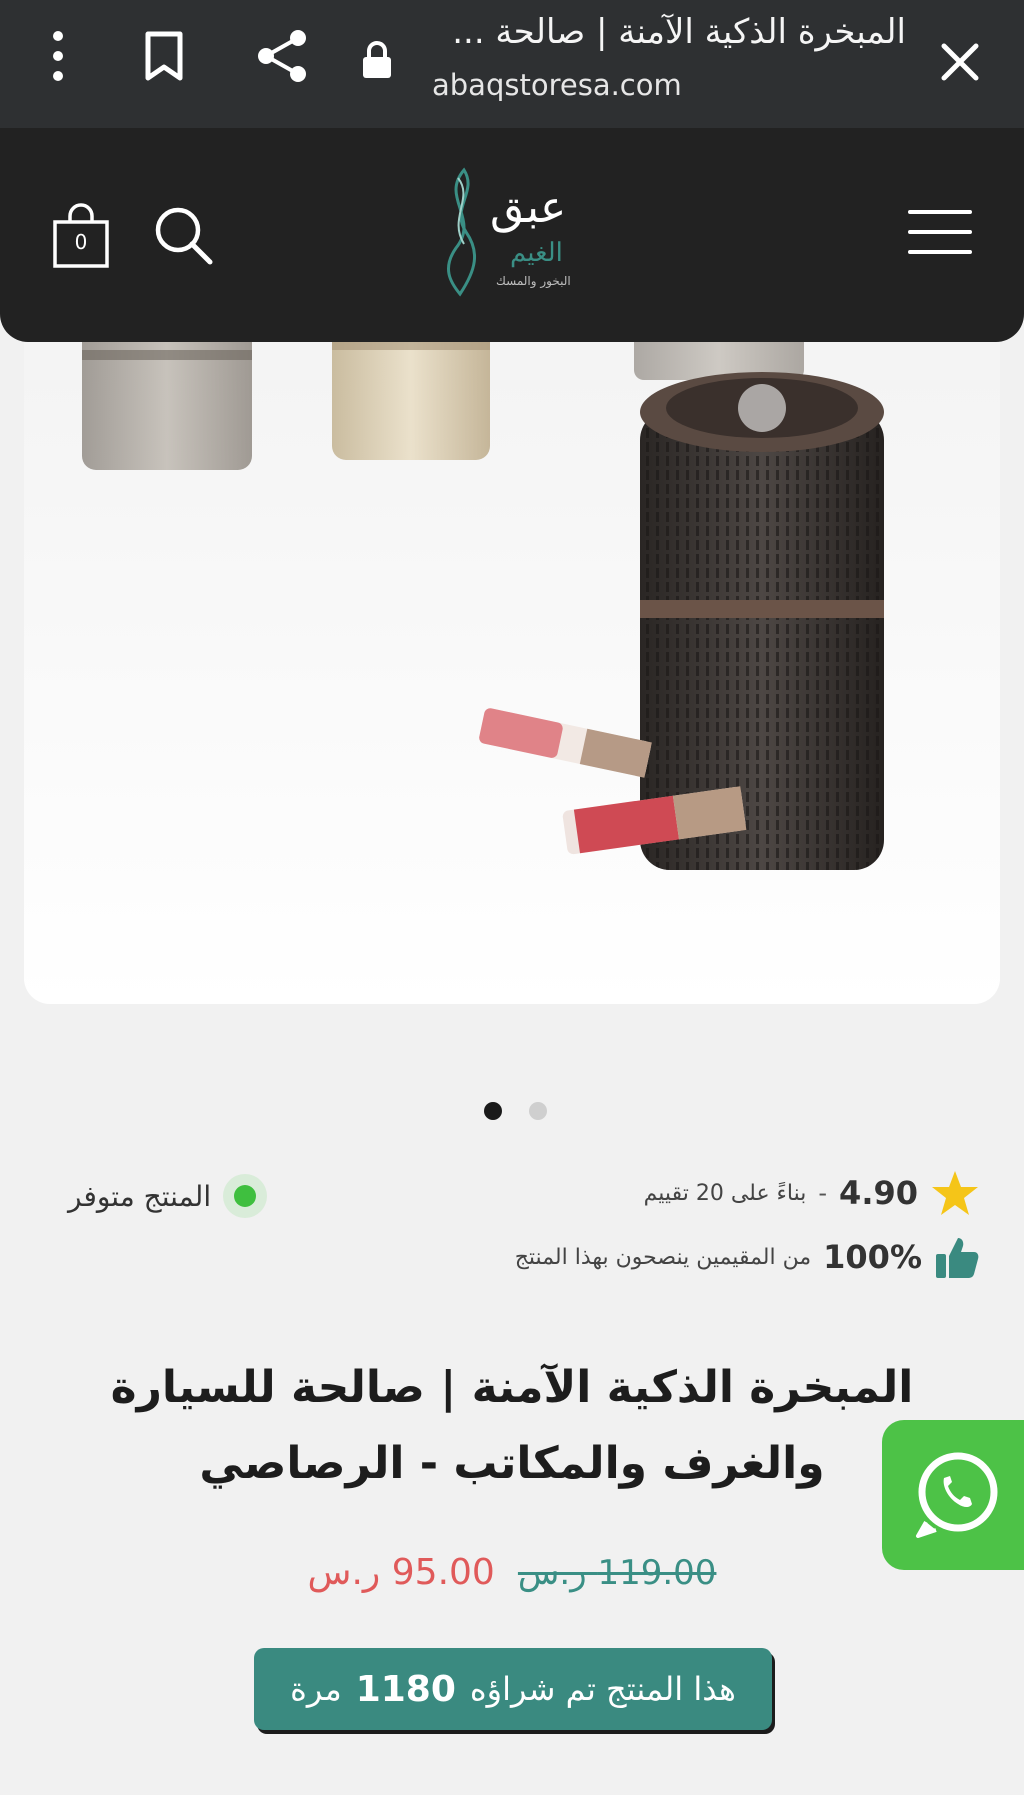  I want to click on purchase-count-number: 1180, so click(405, 1689).